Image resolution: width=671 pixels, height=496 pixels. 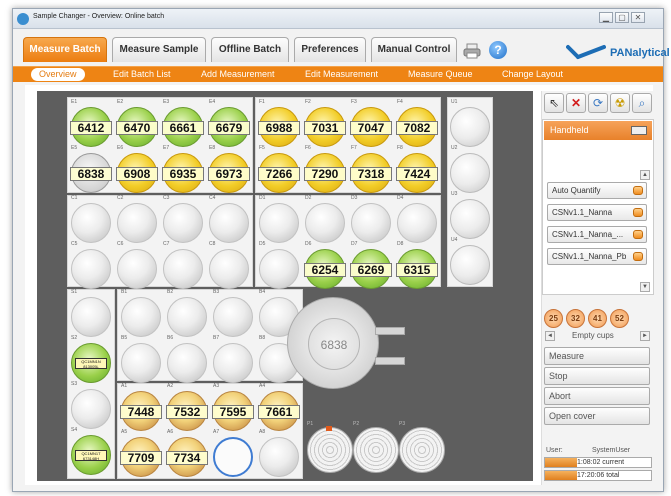 I want to click on position-label: A5, so click(x=124, y=432).